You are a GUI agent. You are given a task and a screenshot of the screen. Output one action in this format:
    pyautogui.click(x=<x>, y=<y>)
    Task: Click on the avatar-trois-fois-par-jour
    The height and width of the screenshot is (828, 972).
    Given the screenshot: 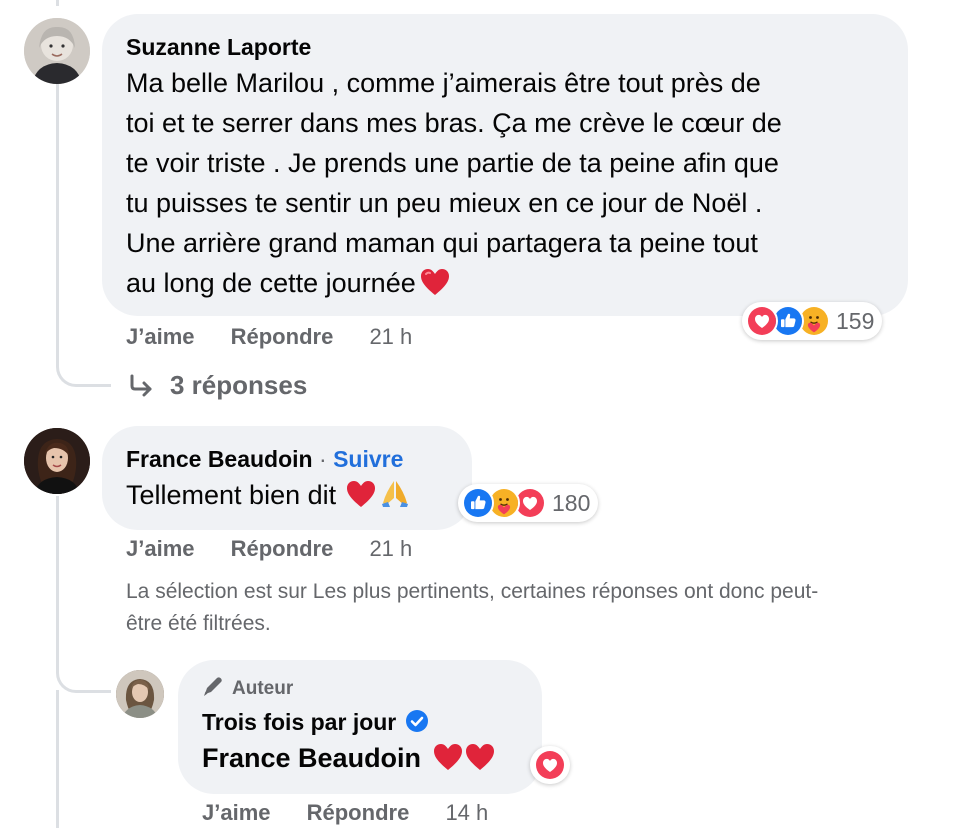 What is the action you would take?
    pyautogui.click(x=140, y=694)
    